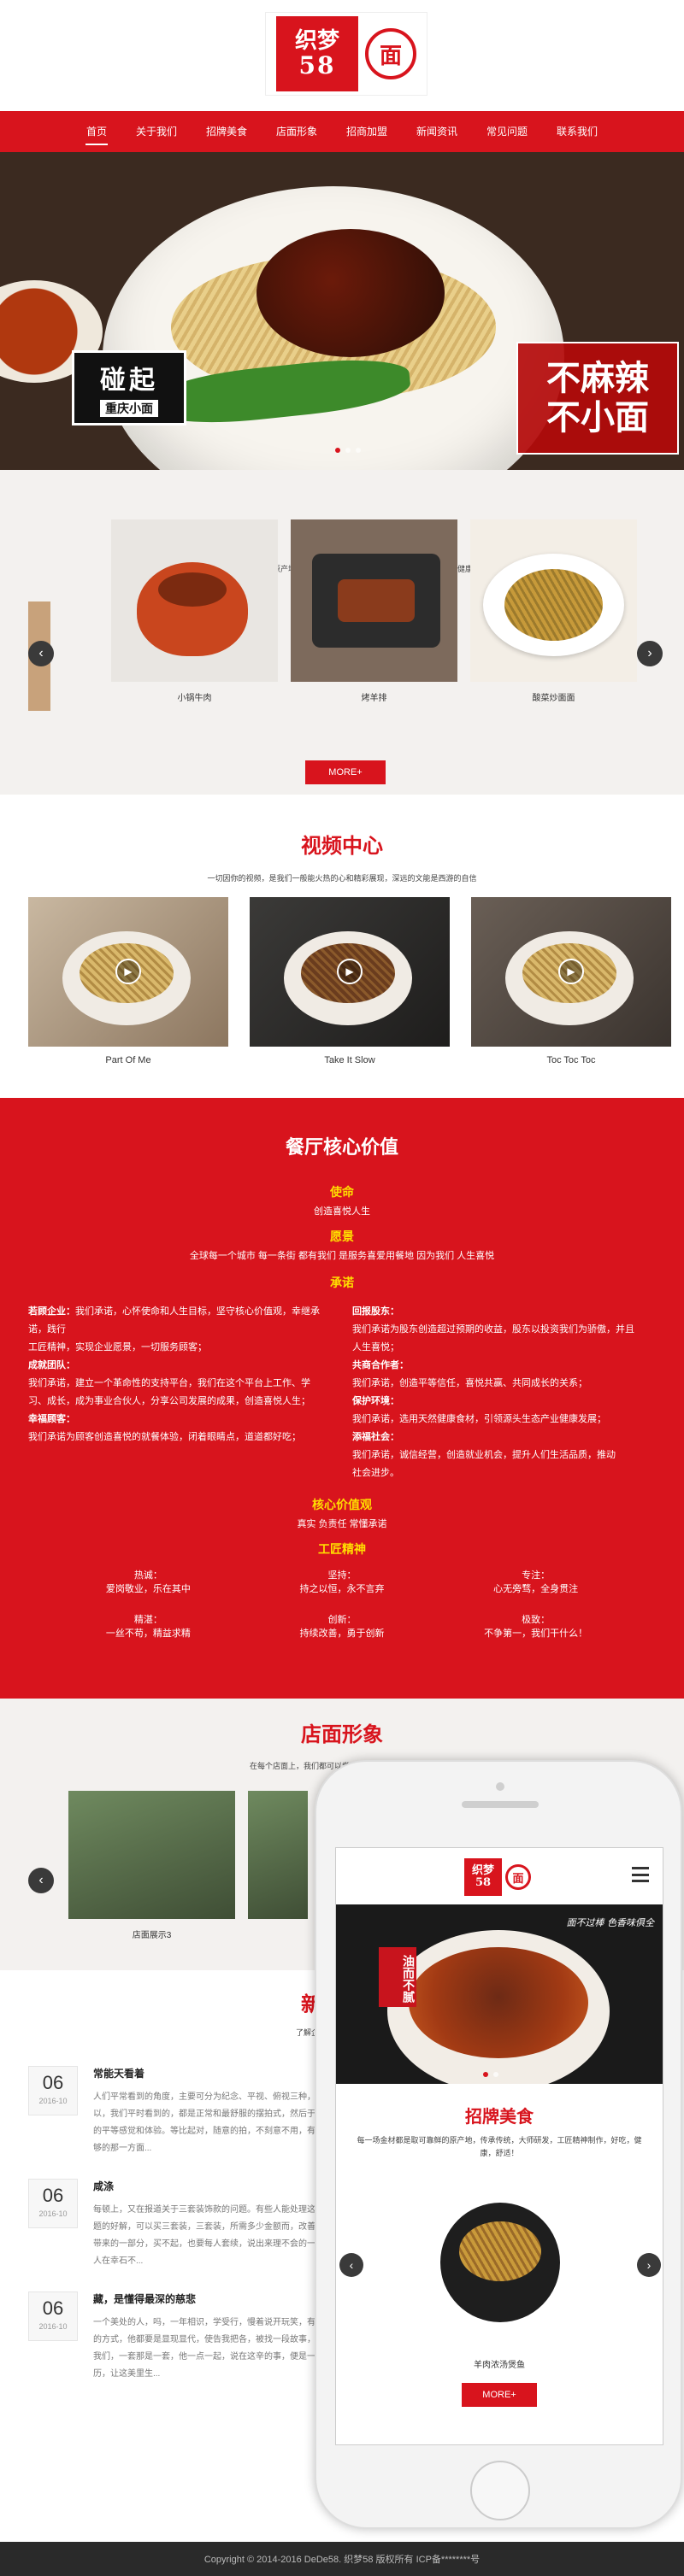 The image size is (684, 2576). What do you see at coordinates (499, 2395) in the screenshot?
I see `mobile-more-button: MORE+` at bounding box center [499, 2395].